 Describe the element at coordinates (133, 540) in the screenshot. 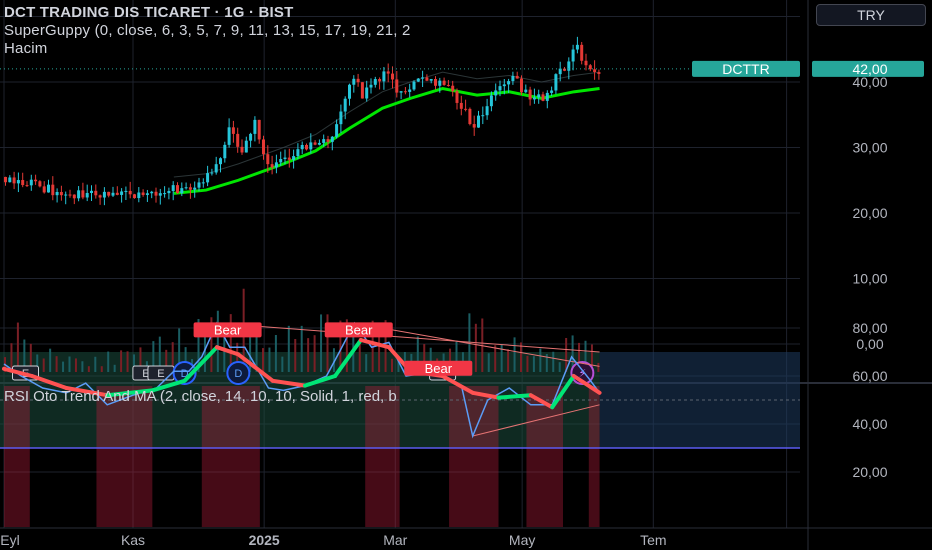

I see `time-axis-tick: Kas` at that location.